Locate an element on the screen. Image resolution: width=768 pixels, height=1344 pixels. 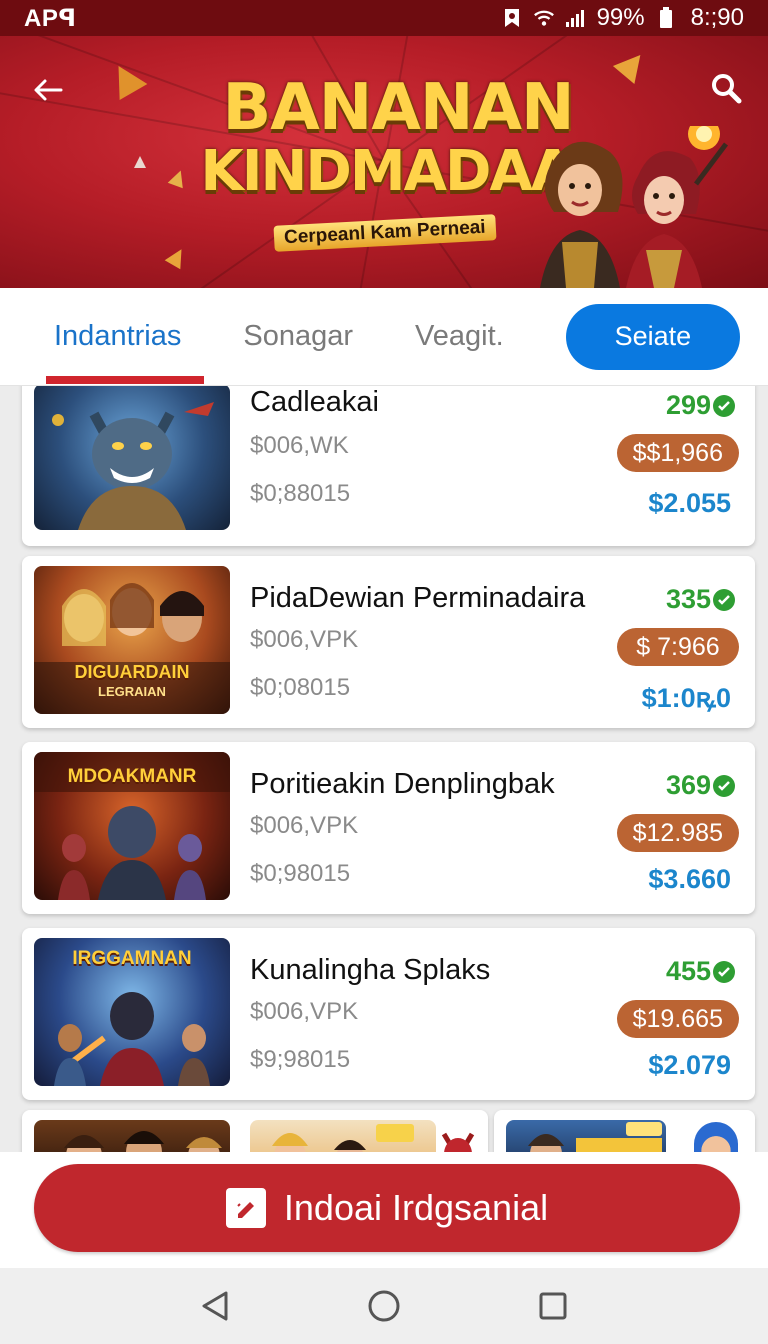
game-title: Cadleakai is located at coordinates (314, 402).